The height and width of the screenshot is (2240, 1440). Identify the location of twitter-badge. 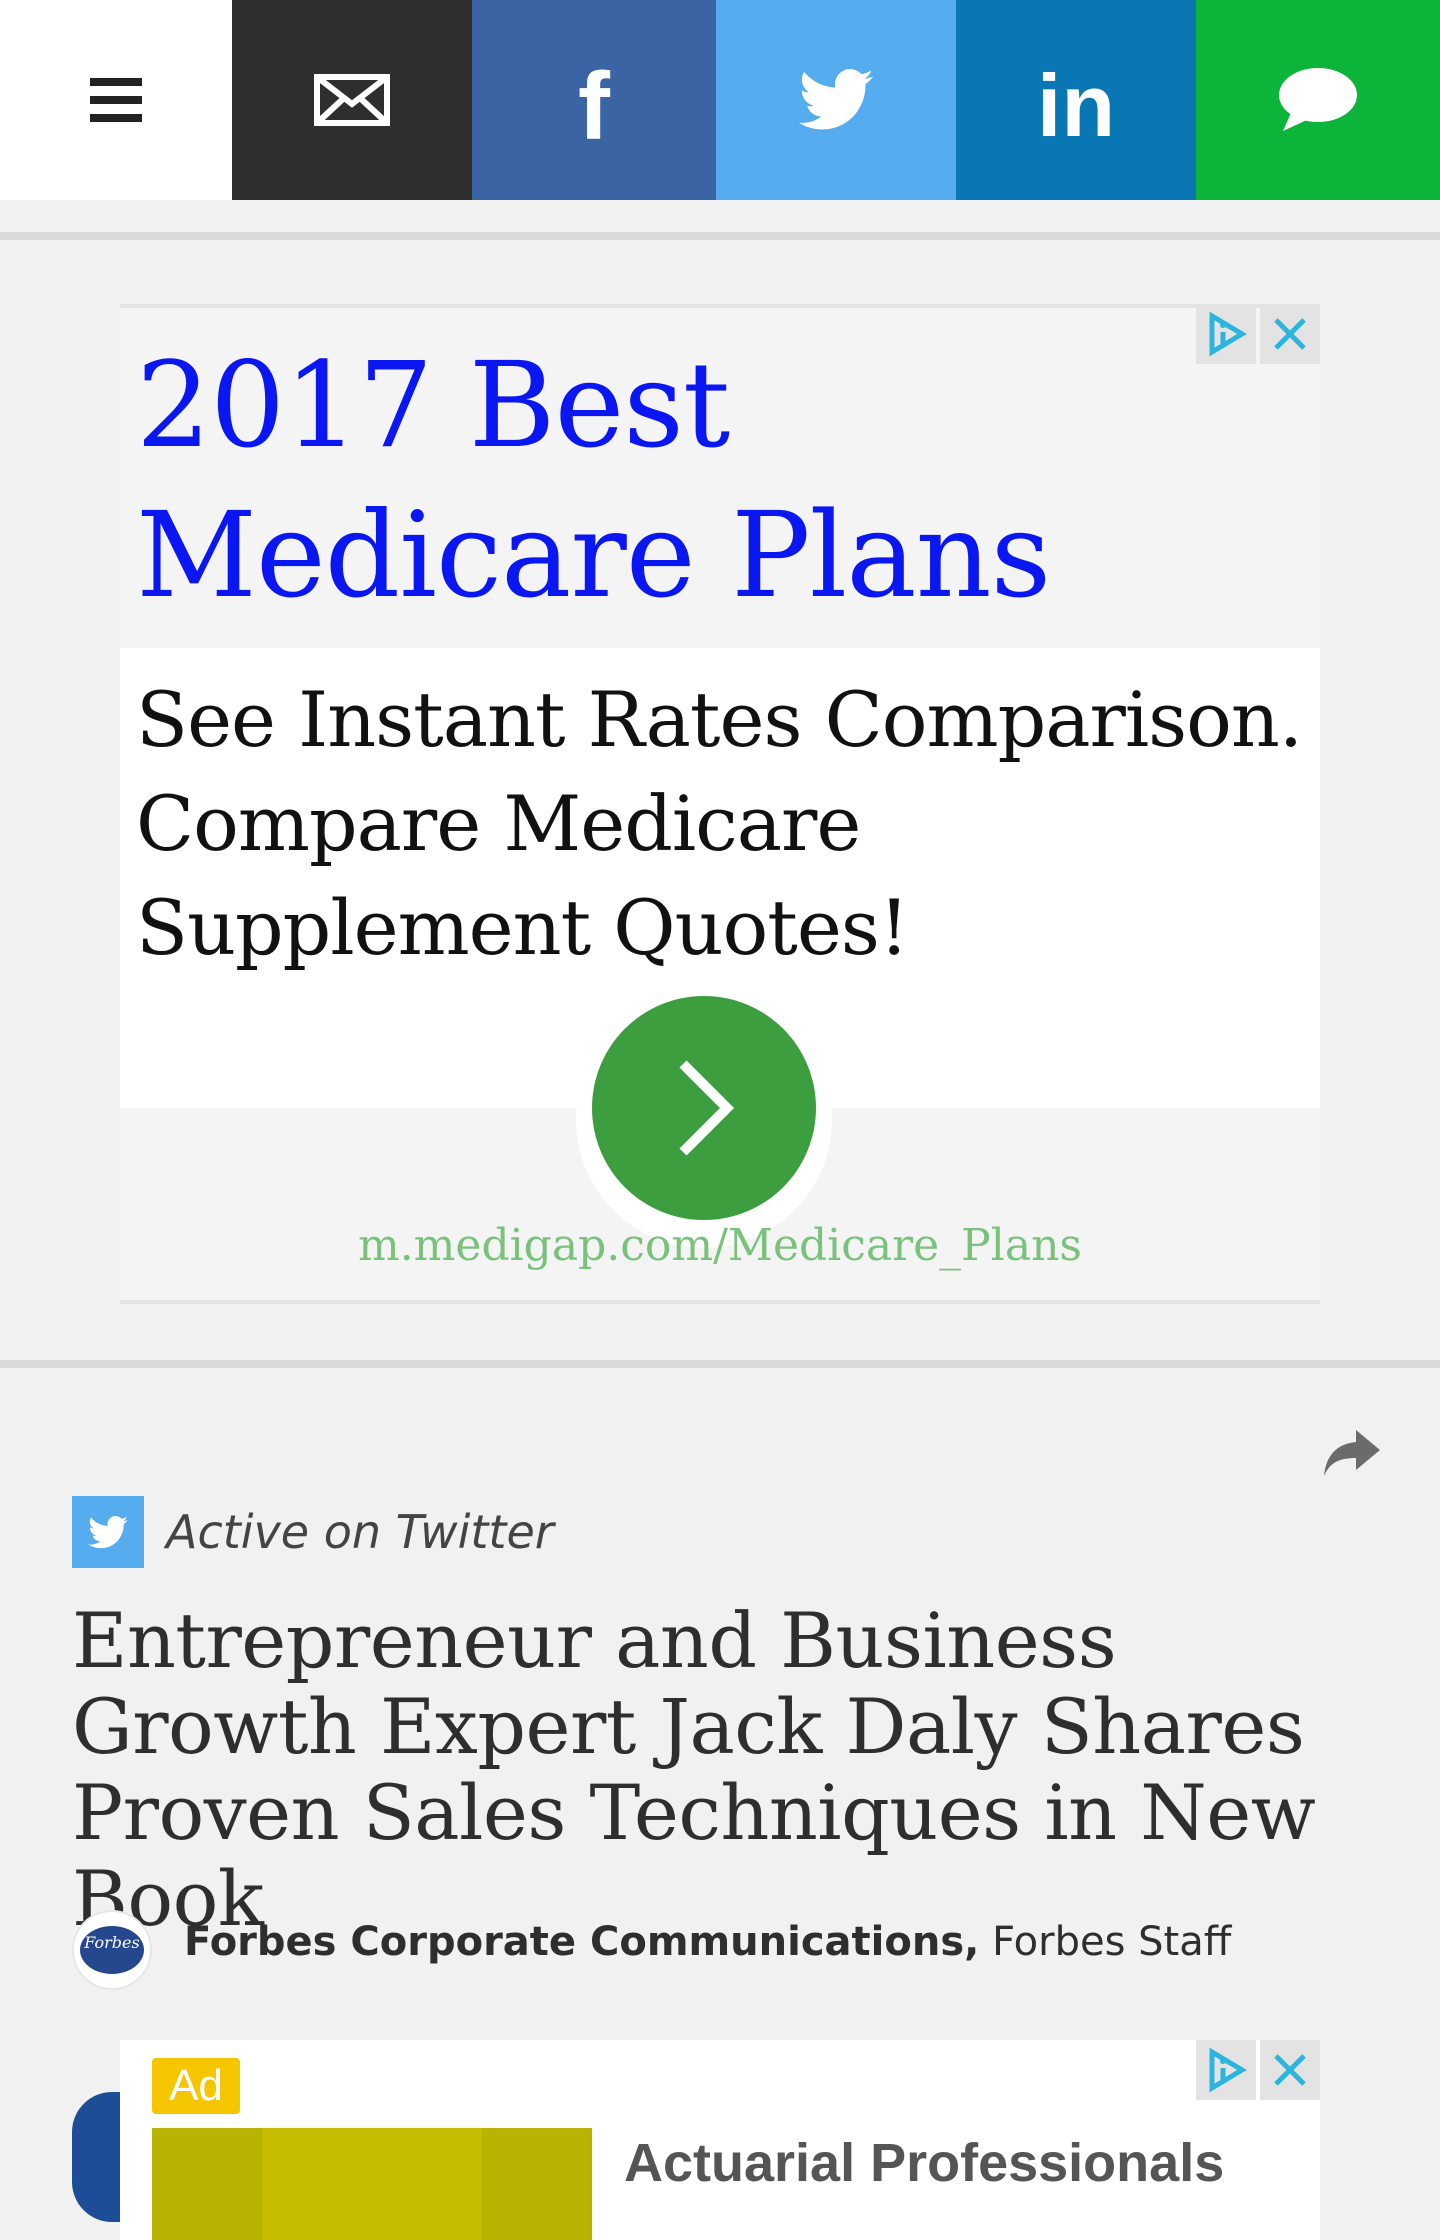
(108, 1532).